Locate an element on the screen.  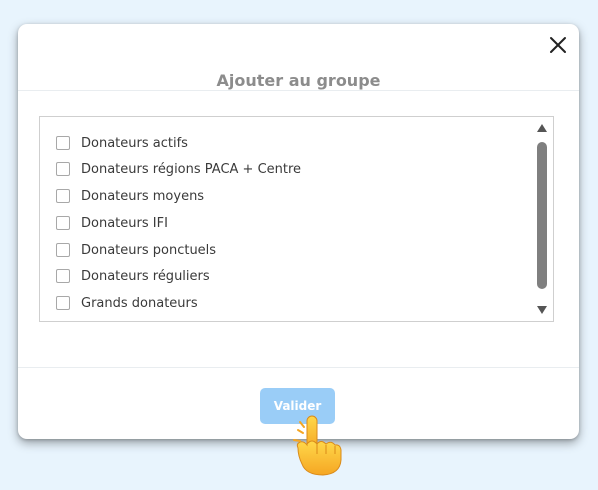
group-option-donateurs-actifs: Donateurs actifs is located at coordinates (122, 143).